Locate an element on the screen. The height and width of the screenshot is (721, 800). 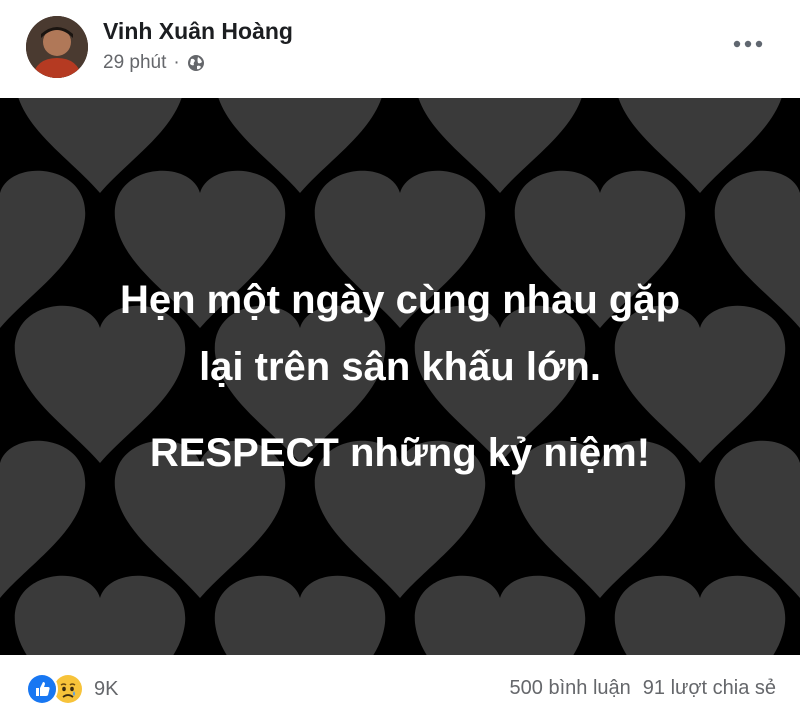
shares-count: 91 lượt chia sẻ is located at coordinates (709, 688).